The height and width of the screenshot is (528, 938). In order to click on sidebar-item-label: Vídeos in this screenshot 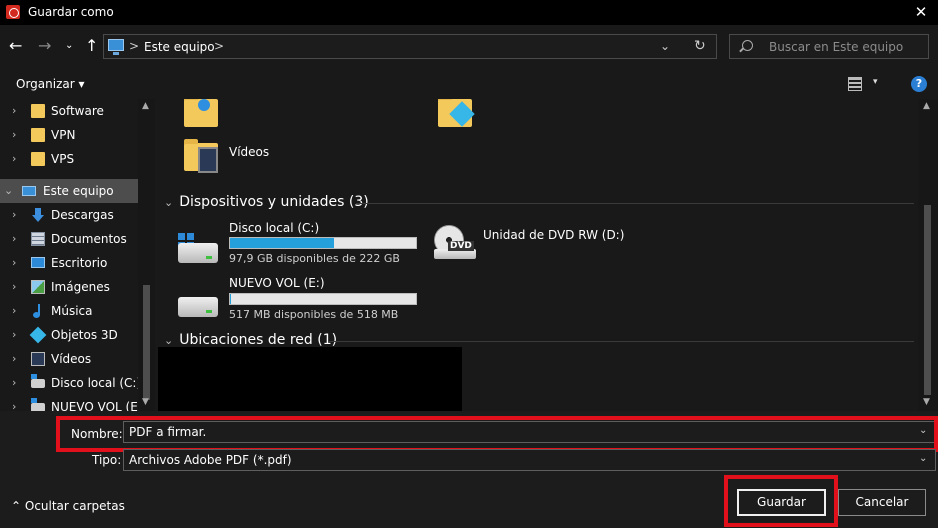, I will do `click(71, 359)`.